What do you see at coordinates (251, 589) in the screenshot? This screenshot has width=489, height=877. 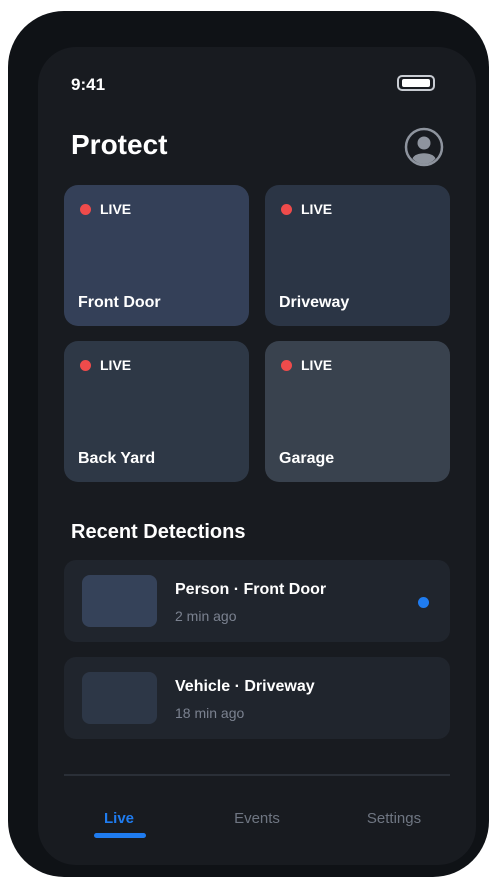 I see `detection-title: Person · Front Door` at bounding box center [251, 589].